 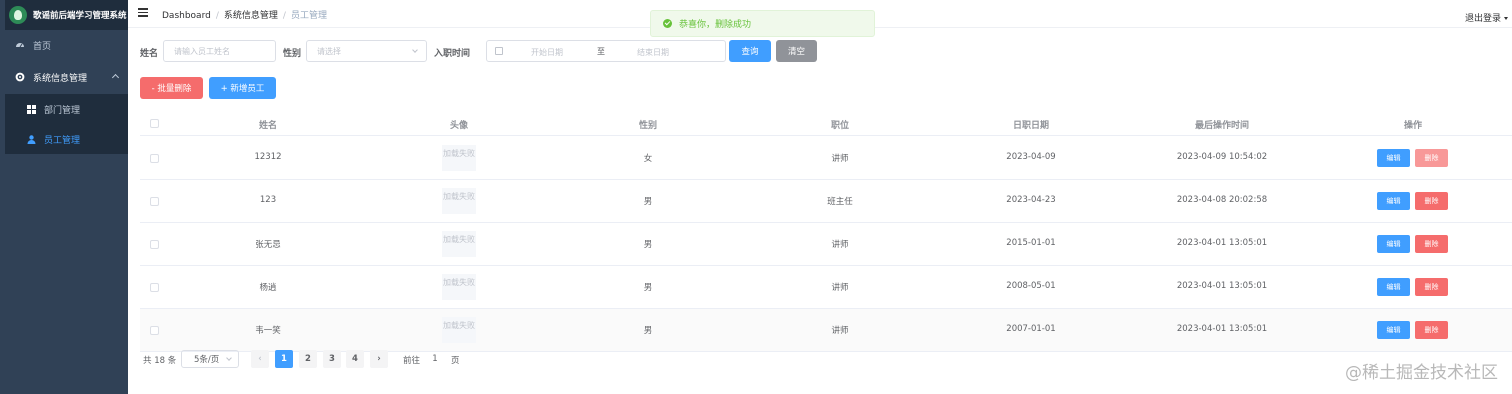 What do you see at coordinates (329, 51) in the screenshot?
I see `gender-placeholder: 请选择` at bounding box center [329, 51].